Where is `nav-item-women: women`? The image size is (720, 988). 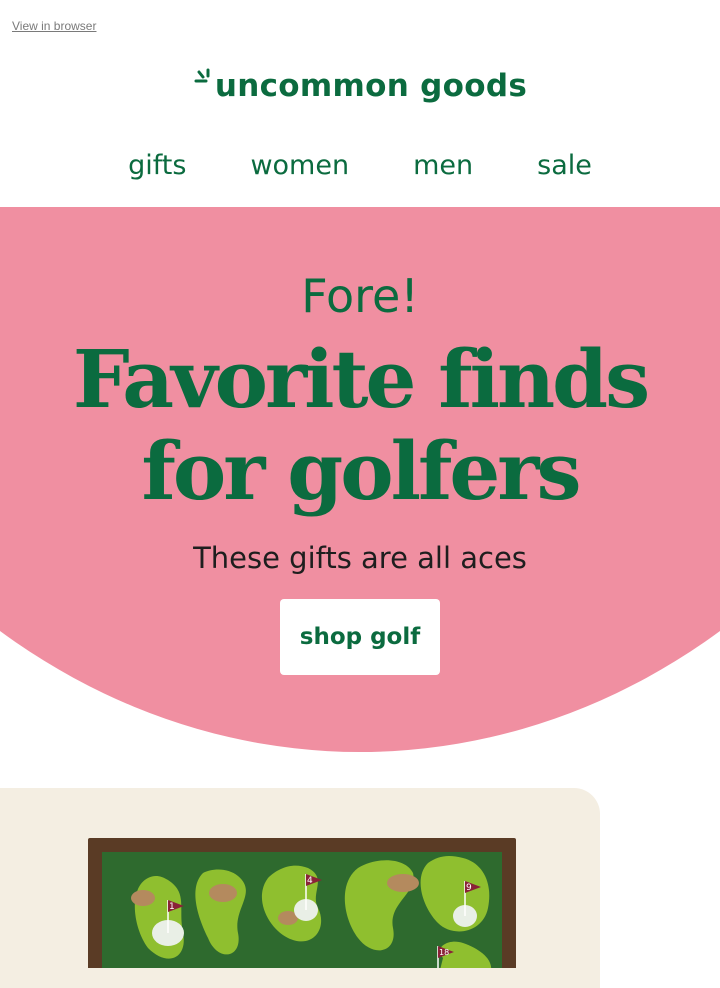
nav-item-women: women is located at coordinates (299, 165).